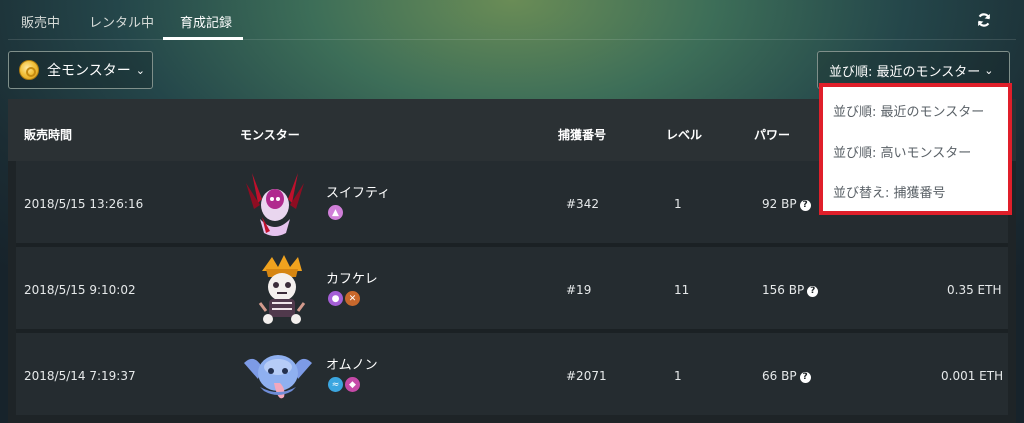 The height and width of the screenshot is (423, 1024). I want to click on skull-badge-icon: ●, so click(335, 298).